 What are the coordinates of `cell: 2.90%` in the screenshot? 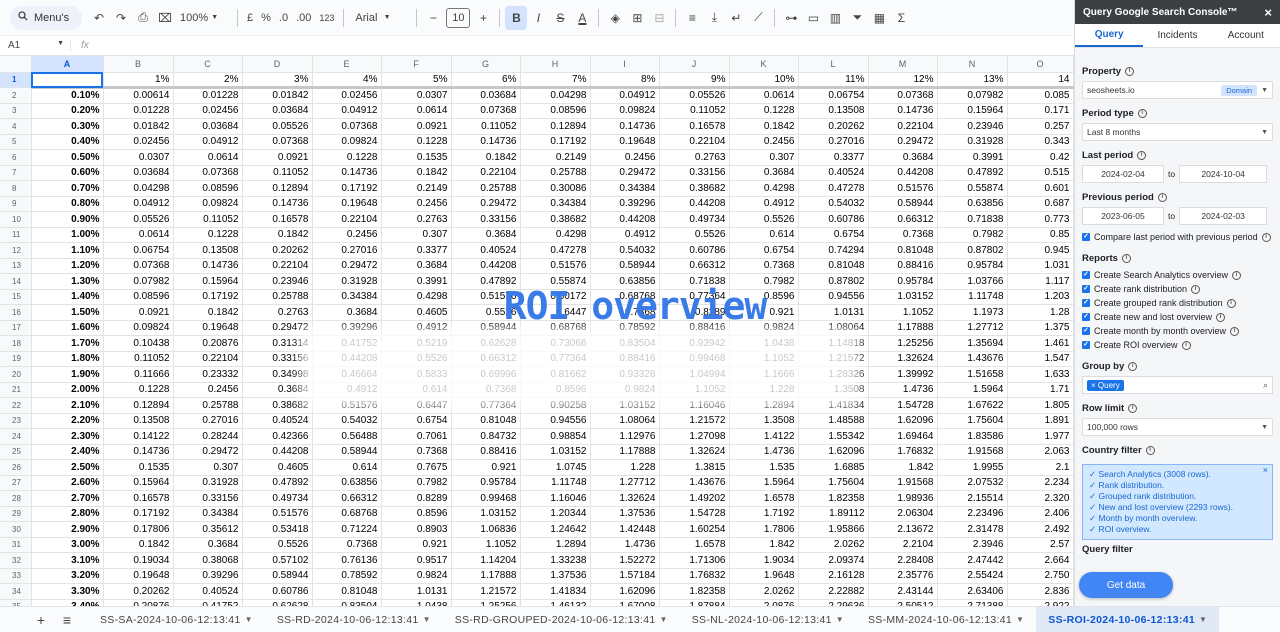 It's located at (67, 529).